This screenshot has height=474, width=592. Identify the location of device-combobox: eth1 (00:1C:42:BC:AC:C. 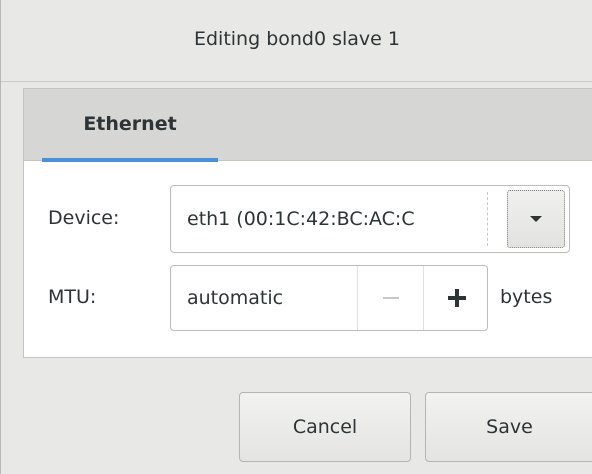
(370, 219).